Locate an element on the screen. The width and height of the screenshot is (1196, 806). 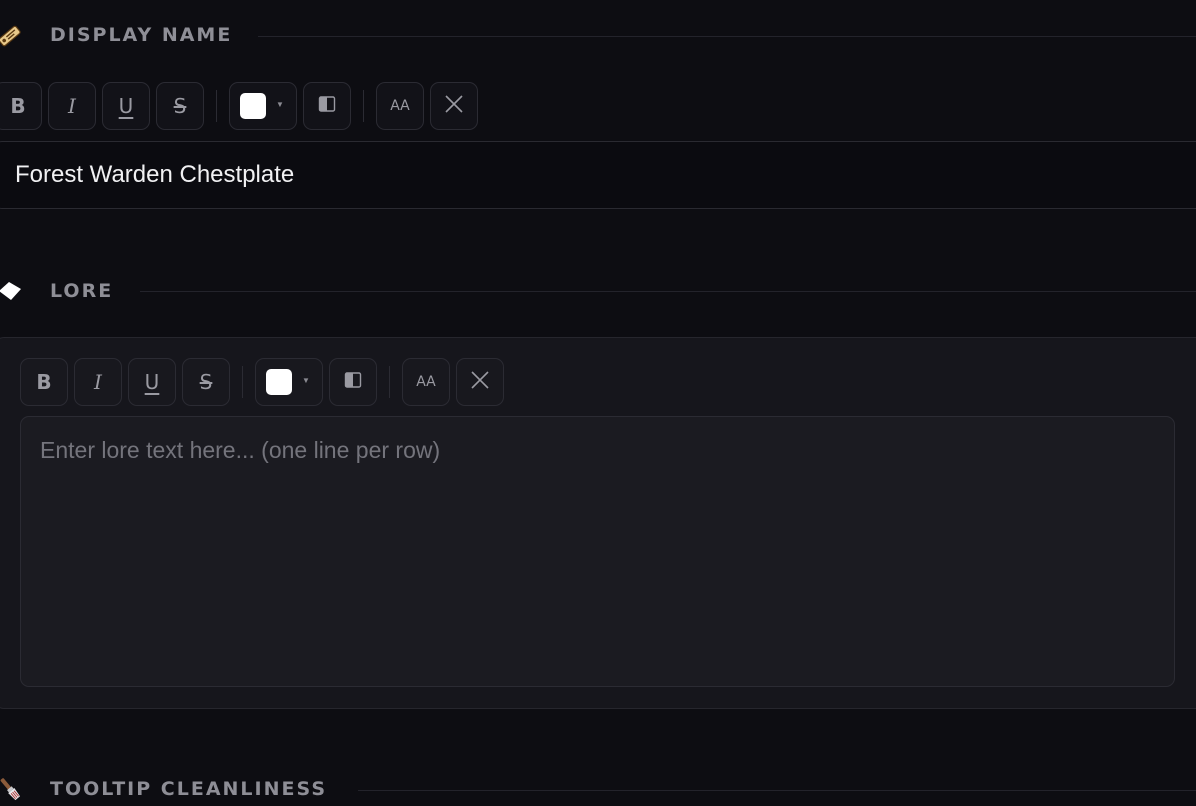
lore-toolbar: B I U S ▼ AA is located at coordinates (265, 382).